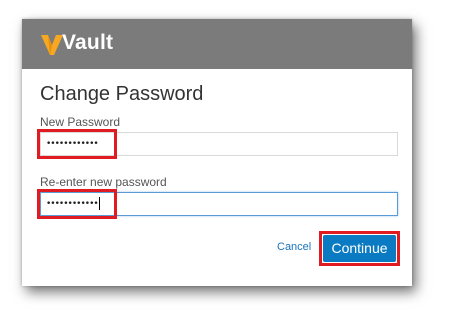 This screenshot has height=328, width=455. I want to click on reenter-password-label: Re-enter new password, so click(103, 182).